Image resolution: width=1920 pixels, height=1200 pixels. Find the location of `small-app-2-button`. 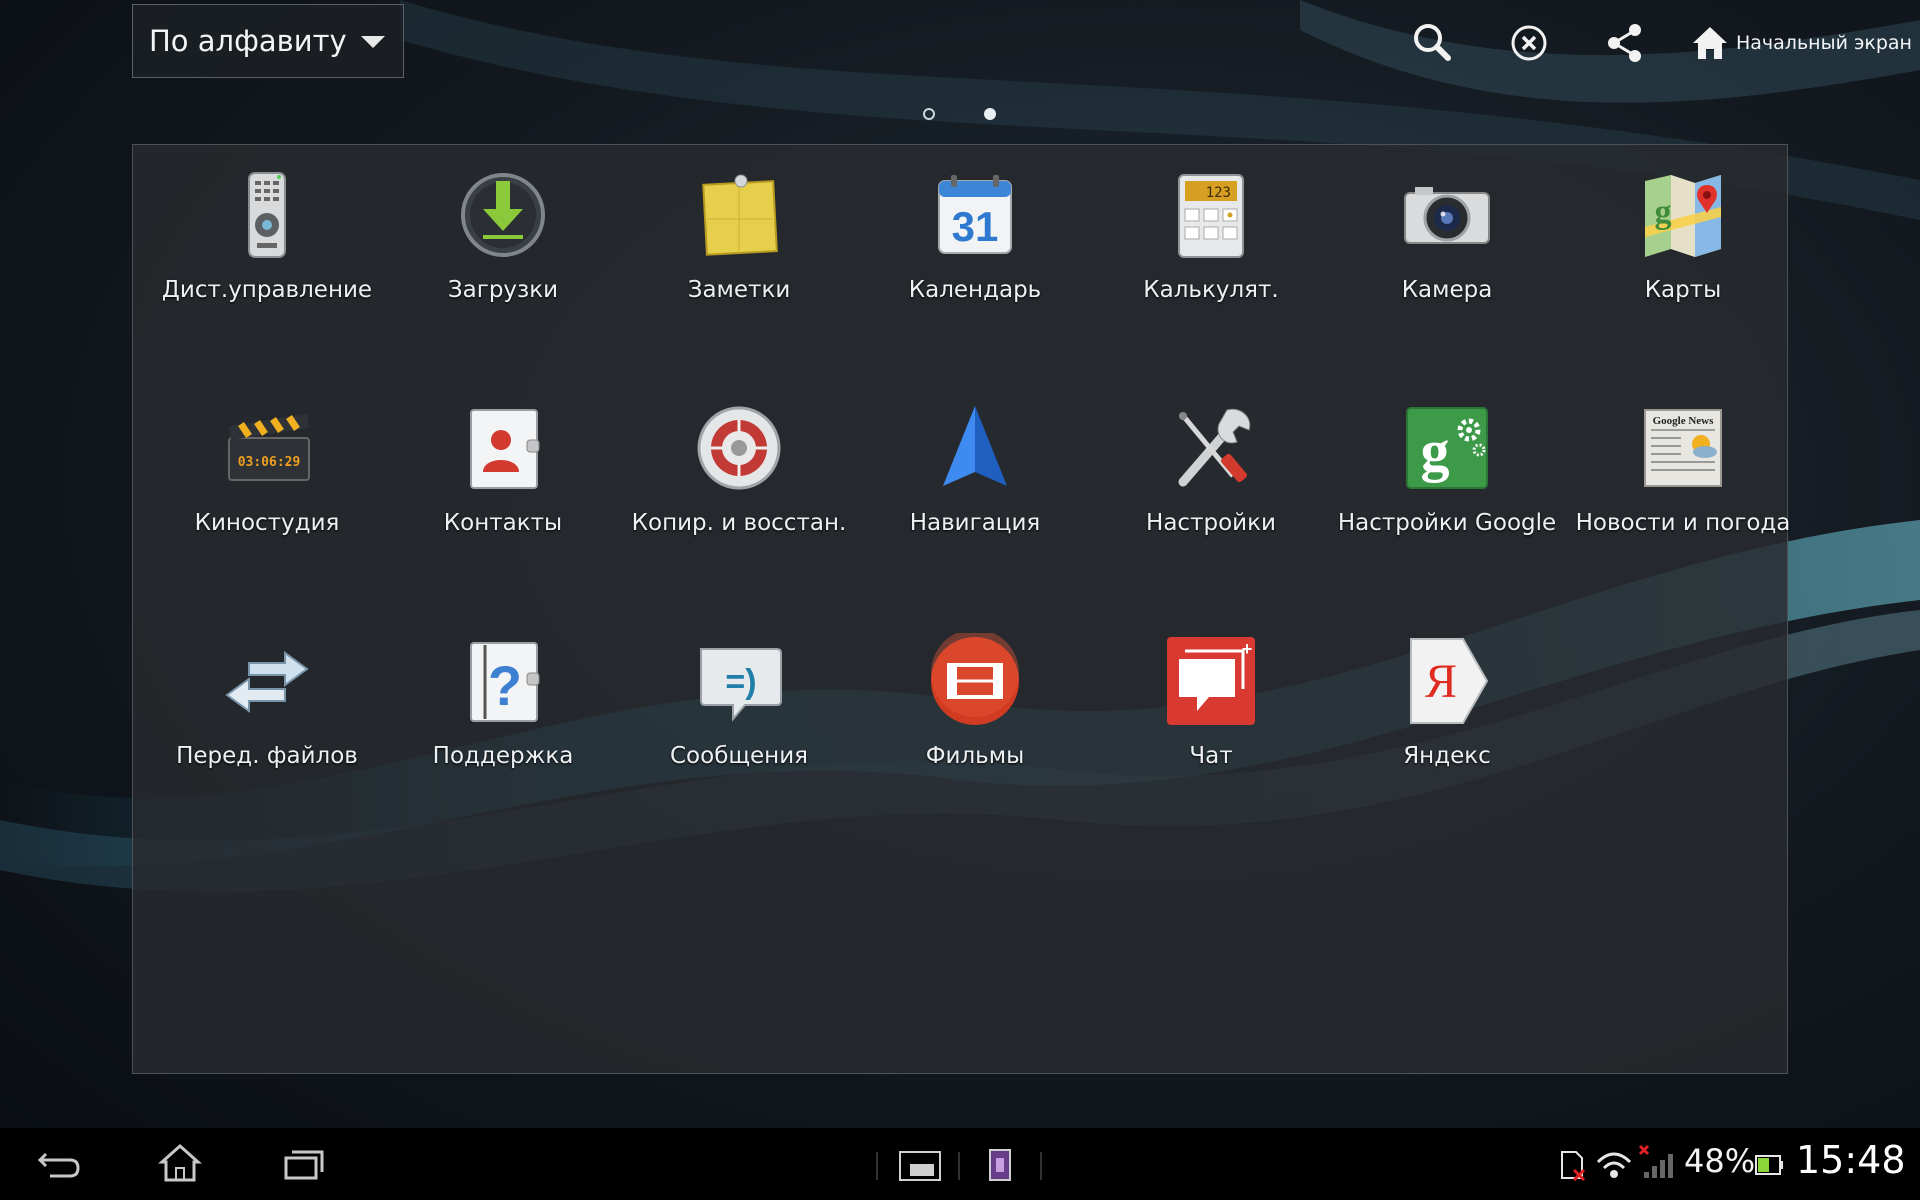

small-app-2-button is located at coordinates (1000, 1164).